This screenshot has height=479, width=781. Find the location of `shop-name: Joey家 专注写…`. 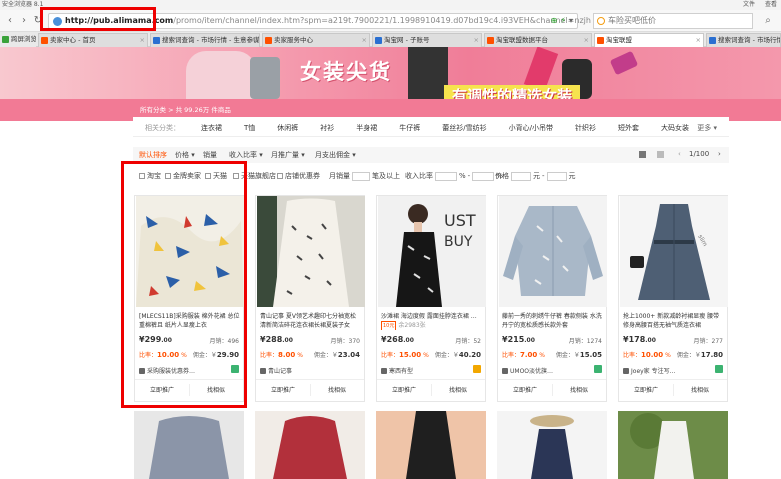

shop-name: Joey家 专注写… is located at coordinates (649, 370).